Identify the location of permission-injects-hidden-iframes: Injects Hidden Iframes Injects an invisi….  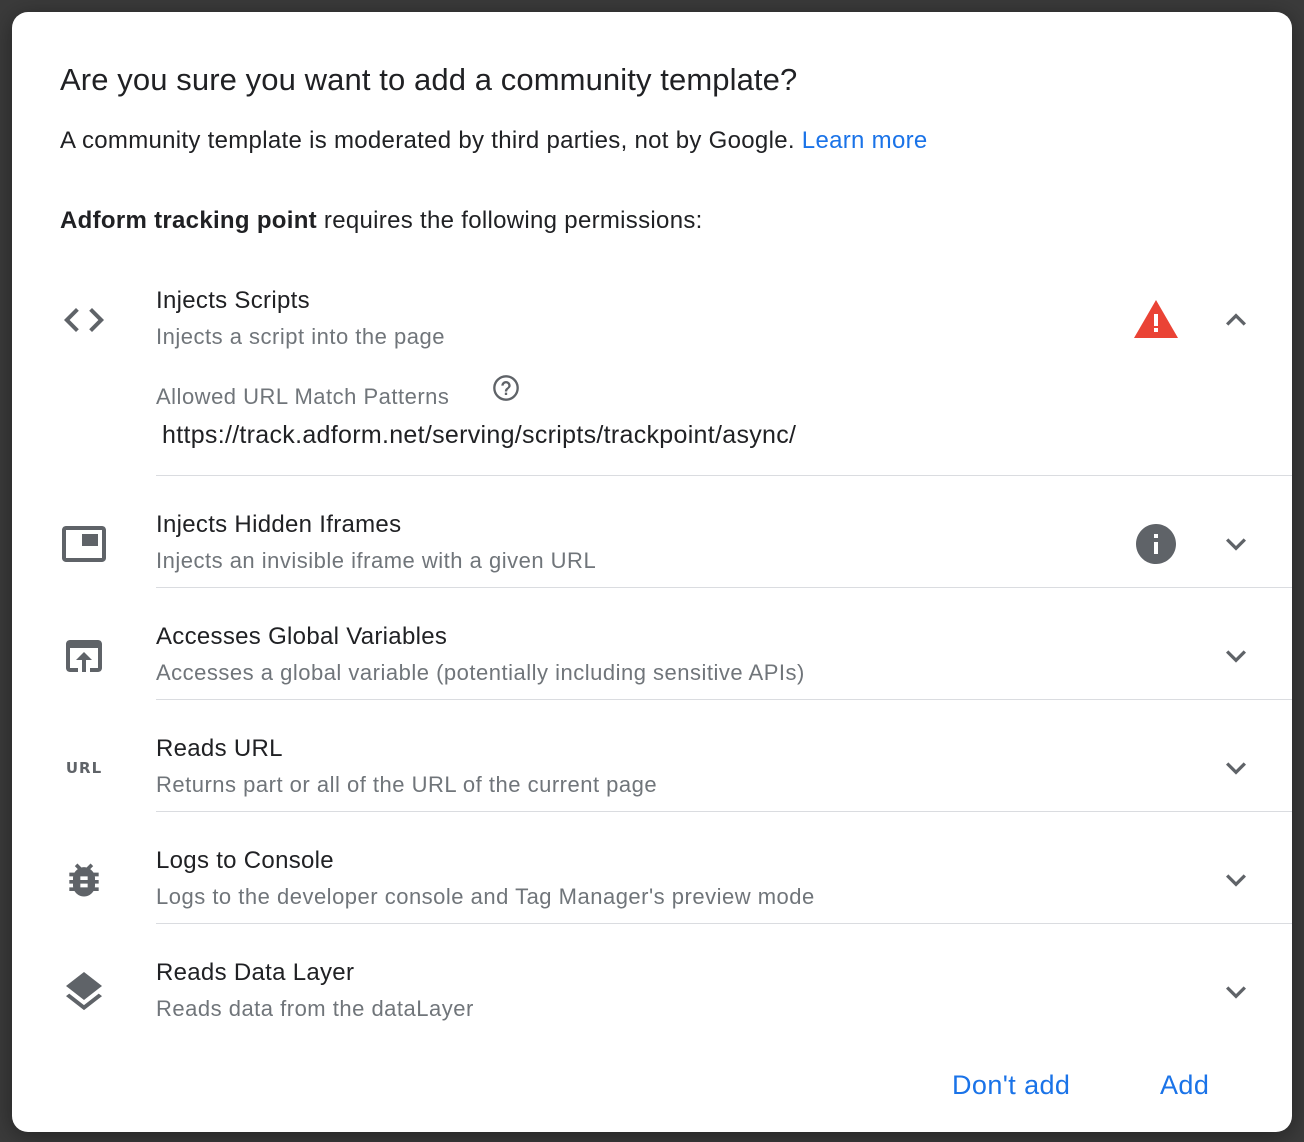
(652, 544).